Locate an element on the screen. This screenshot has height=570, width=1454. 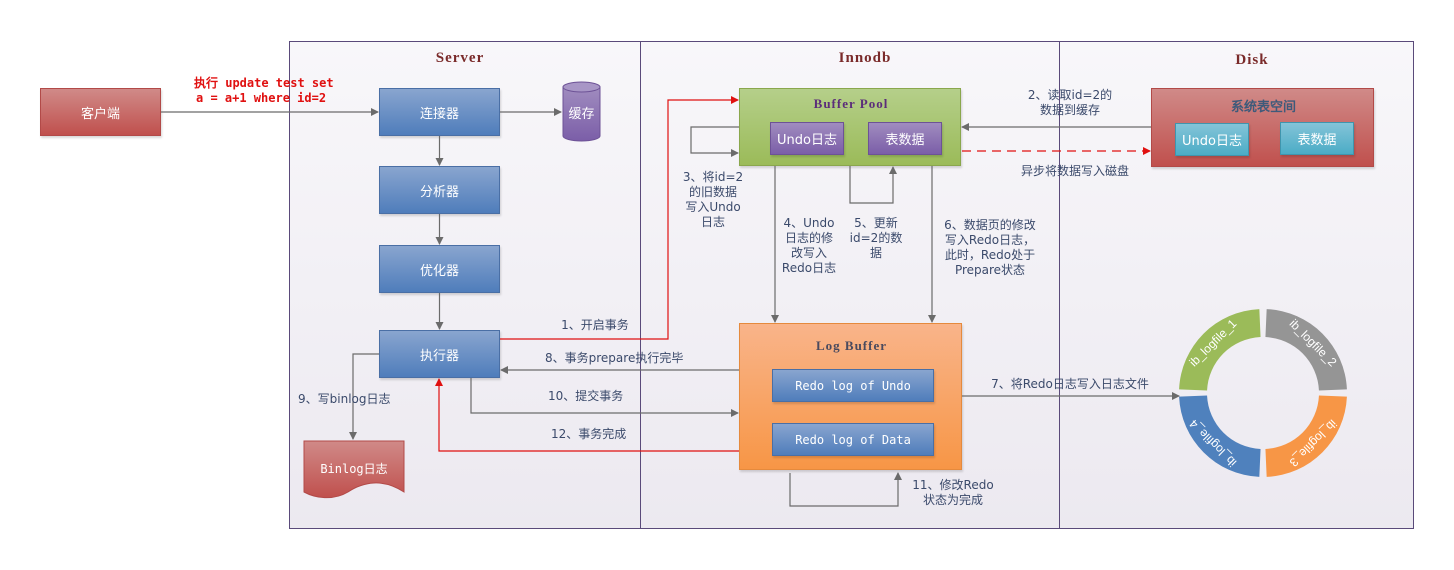
binlog-label: Binlog日志 is located at coordinates (354, 469).